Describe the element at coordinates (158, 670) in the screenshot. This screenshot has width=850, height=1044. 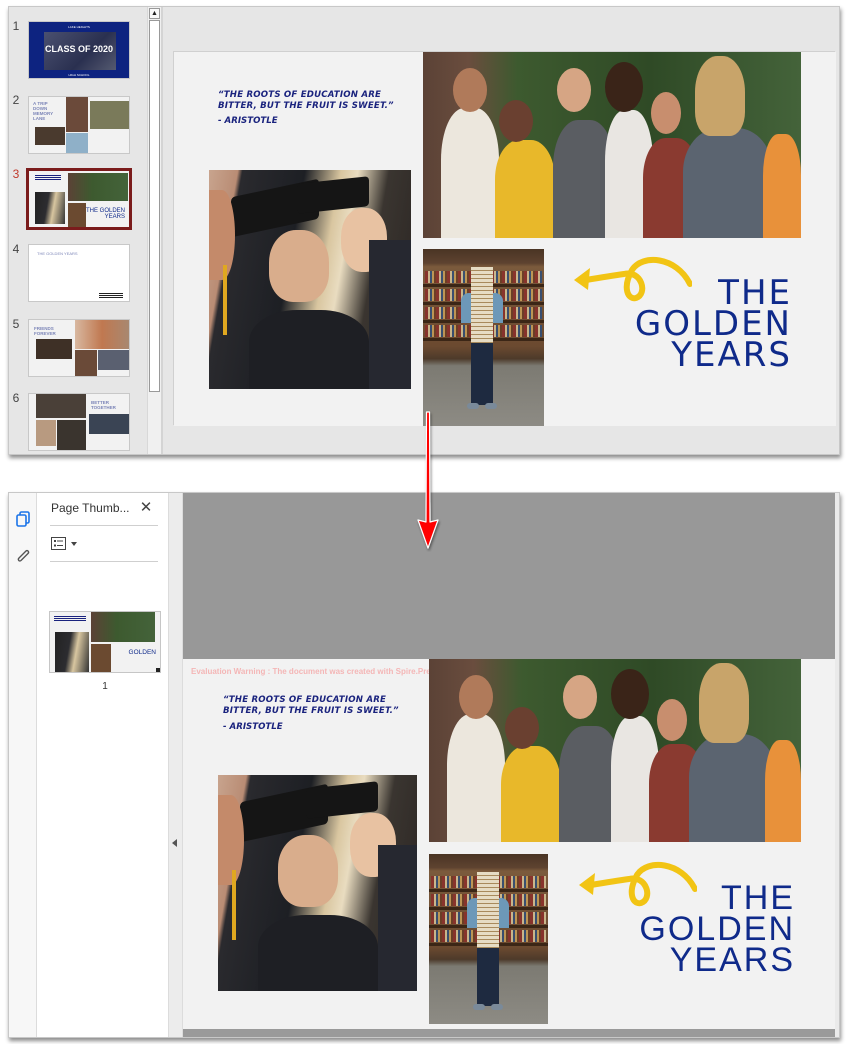
I see `thumb-corner-marker` at that location.